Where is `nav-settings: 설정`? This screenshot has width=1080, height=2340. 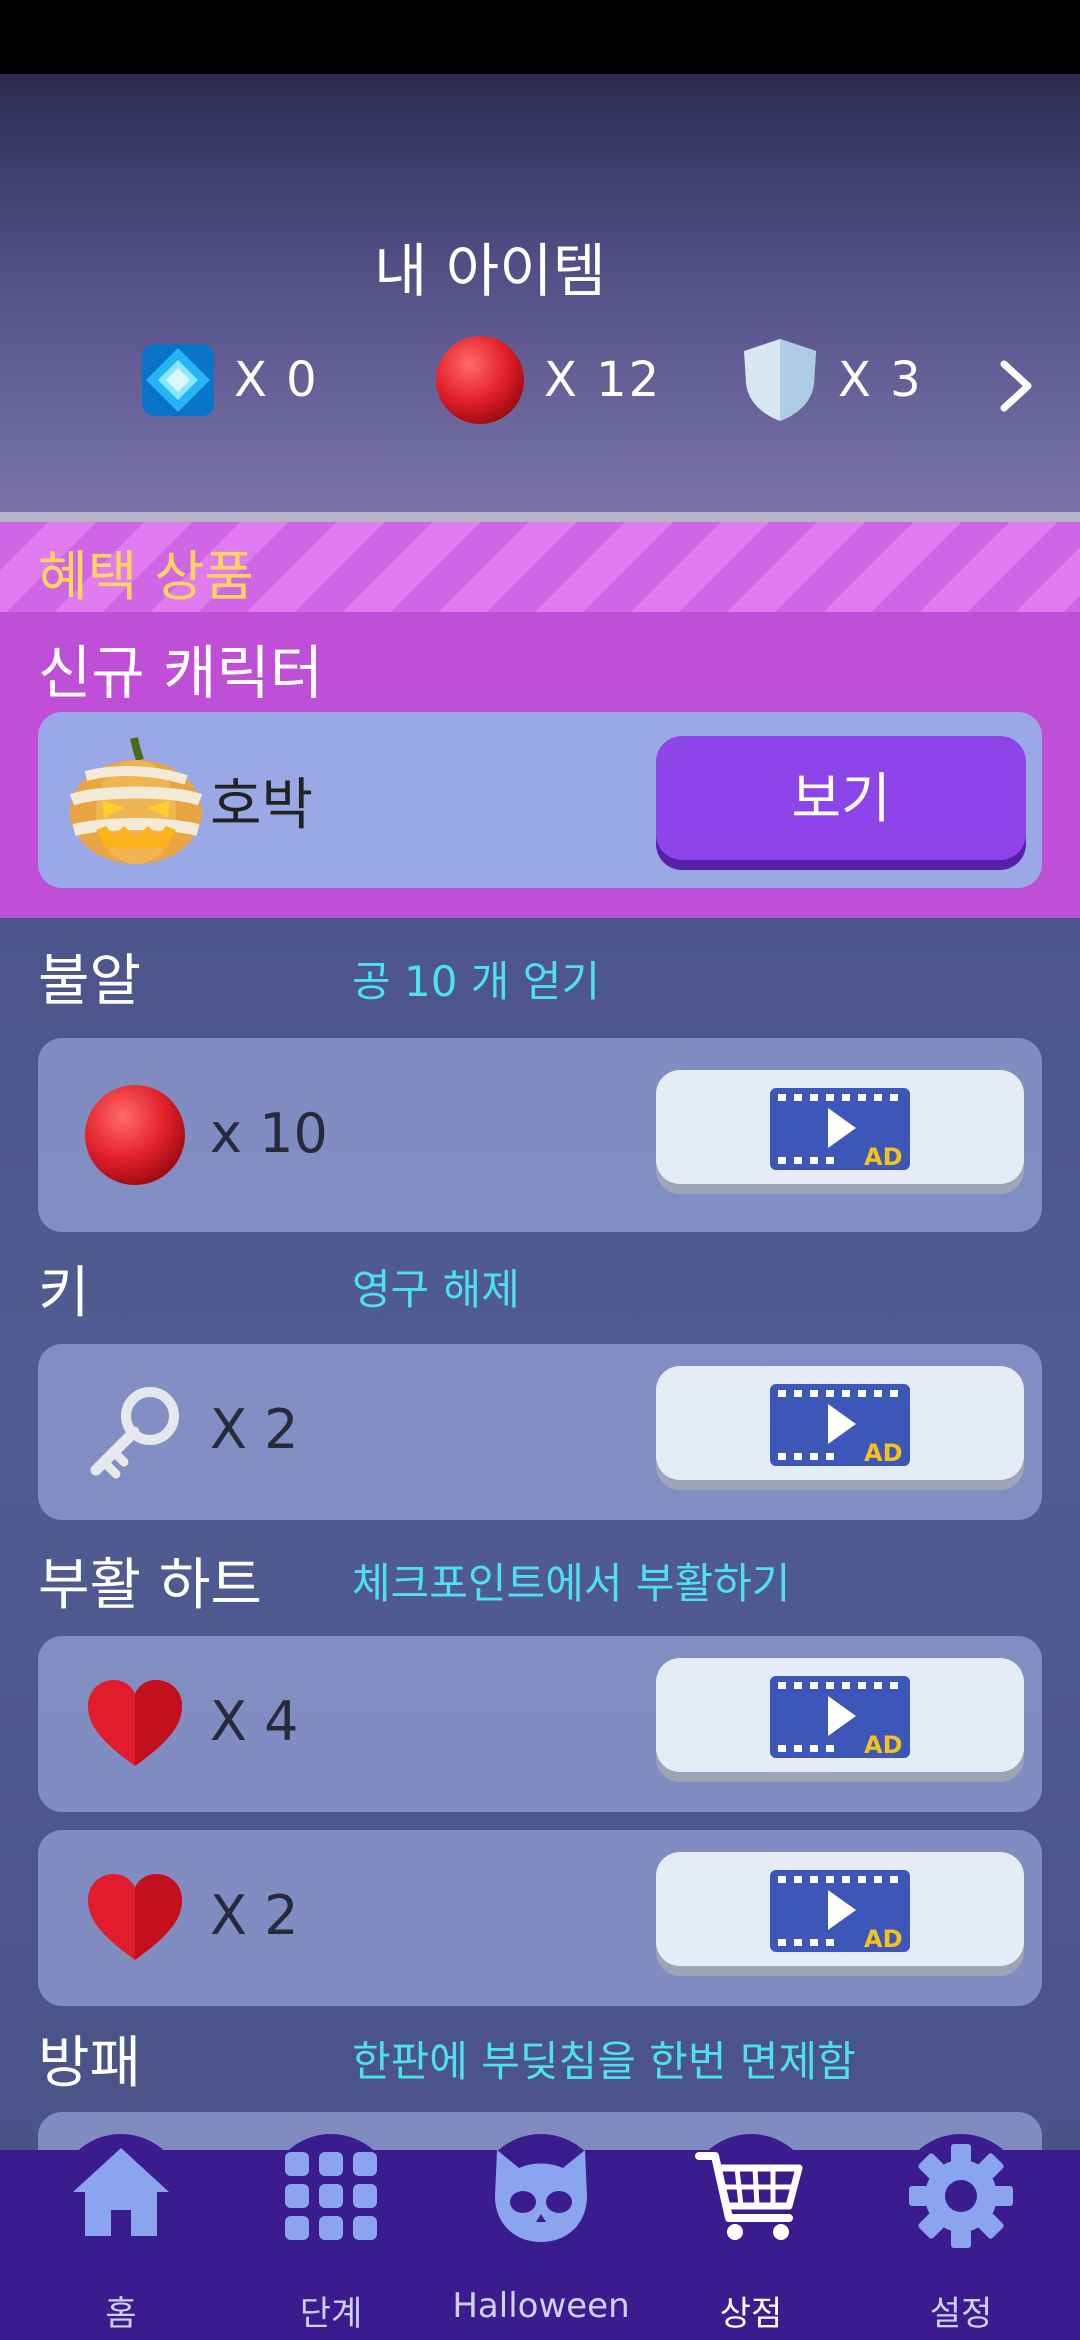
nav-settings: 설정 is located at coordinates (961, 2237).